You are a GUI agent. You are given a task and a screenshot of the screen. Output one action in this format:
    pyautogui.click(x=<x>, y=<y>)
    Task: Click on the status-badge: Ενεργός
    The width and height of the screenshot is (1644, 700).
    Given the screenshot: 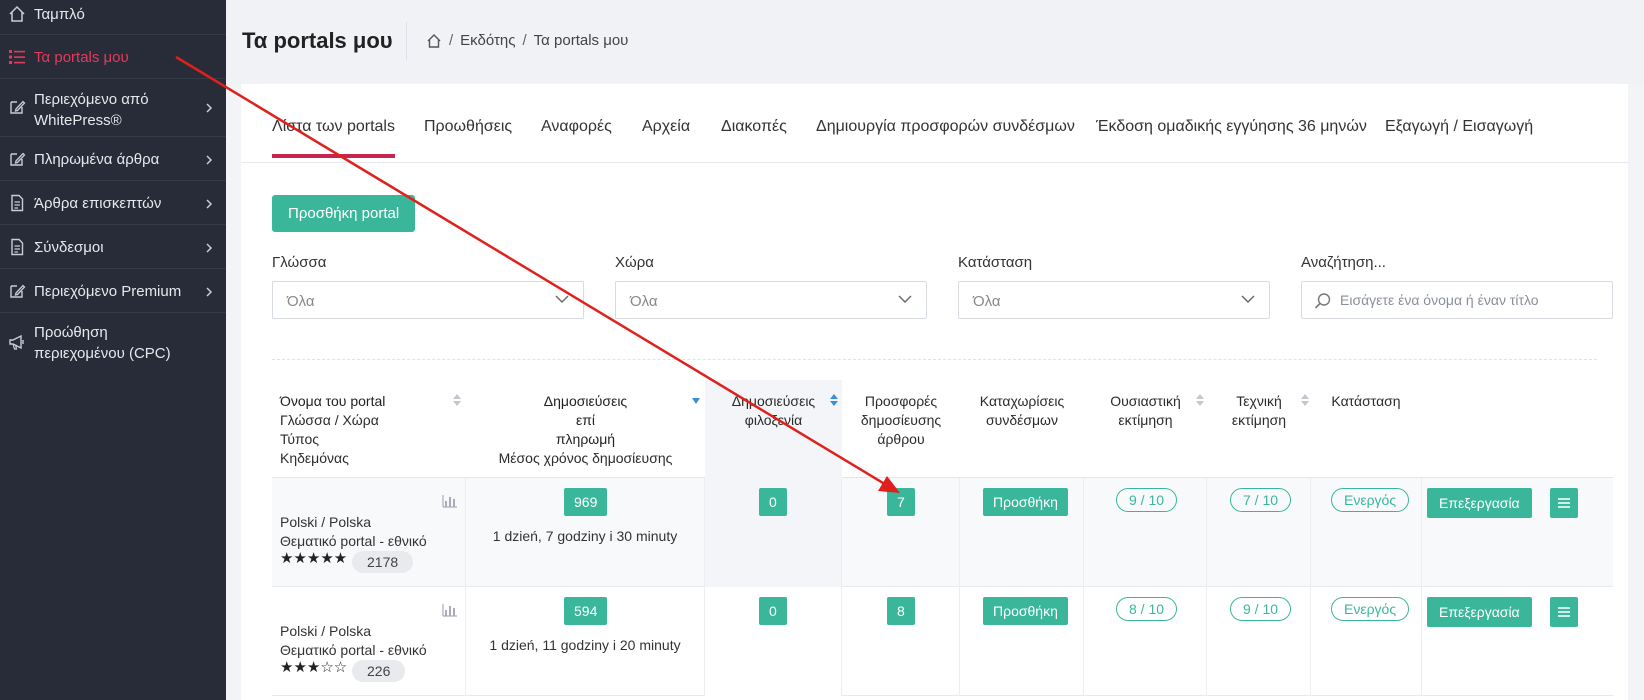 What is the action you would take?
    pyautogui.click(x=1370, y=609)
    